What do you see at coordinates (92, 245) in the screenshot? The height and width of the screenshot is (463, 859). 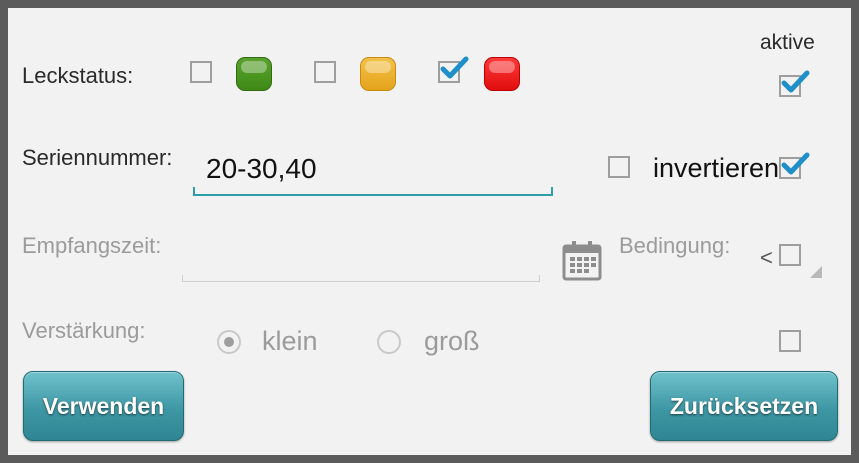 I see `receive-time-label: Empfangszeit:` at bounding box center [92, 245].